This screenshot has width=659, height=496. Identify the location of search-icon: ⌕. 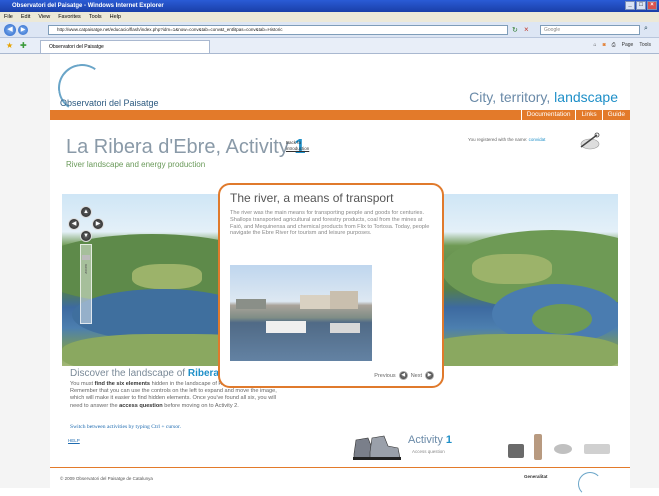
(646, 29).